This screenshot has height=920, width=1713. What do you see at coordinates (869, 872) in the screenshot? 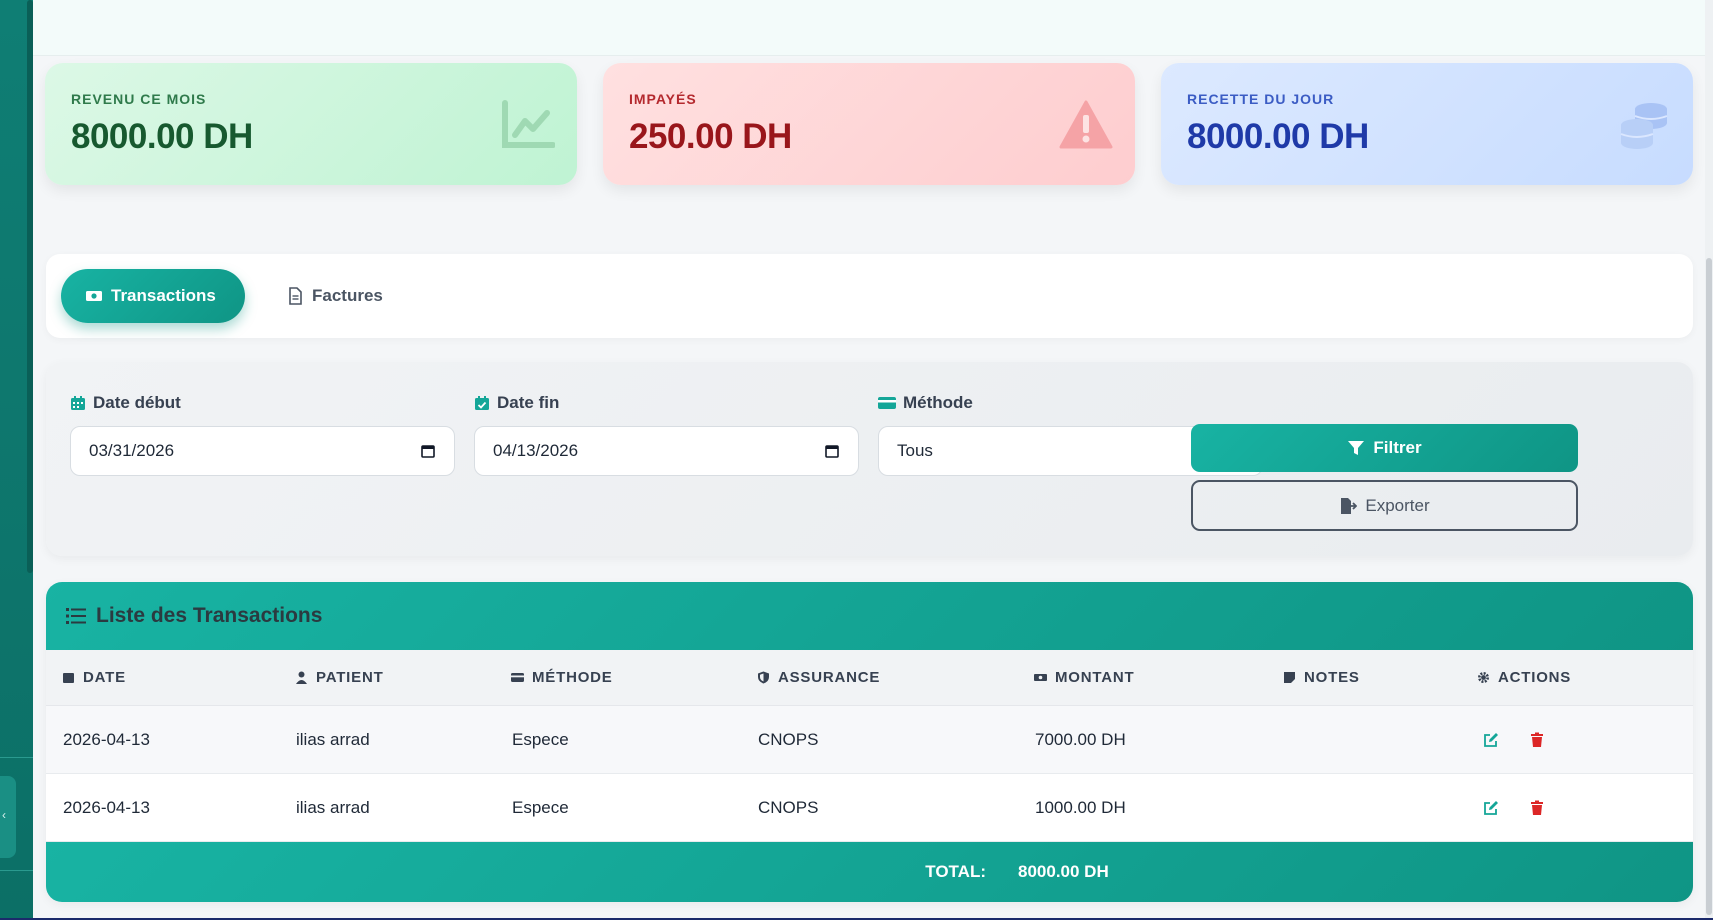
I see `table-footer: TOTAL: 8000.00 DH` at bounding box center [869, 872].